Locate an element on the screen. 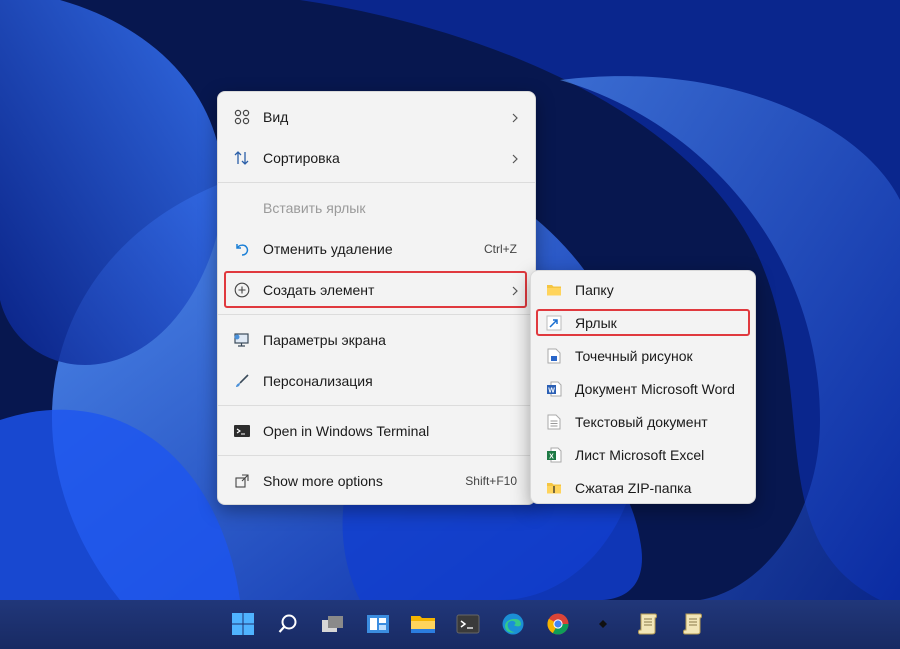  menu-item-label: Сортировка is located at coordinates (301, 158).